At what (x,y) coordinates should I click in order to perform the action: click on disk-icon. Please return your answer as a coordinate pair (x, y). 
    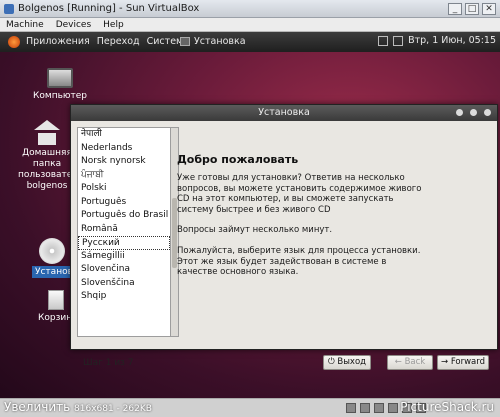
    Looking at the image, I should click on (351, 408).